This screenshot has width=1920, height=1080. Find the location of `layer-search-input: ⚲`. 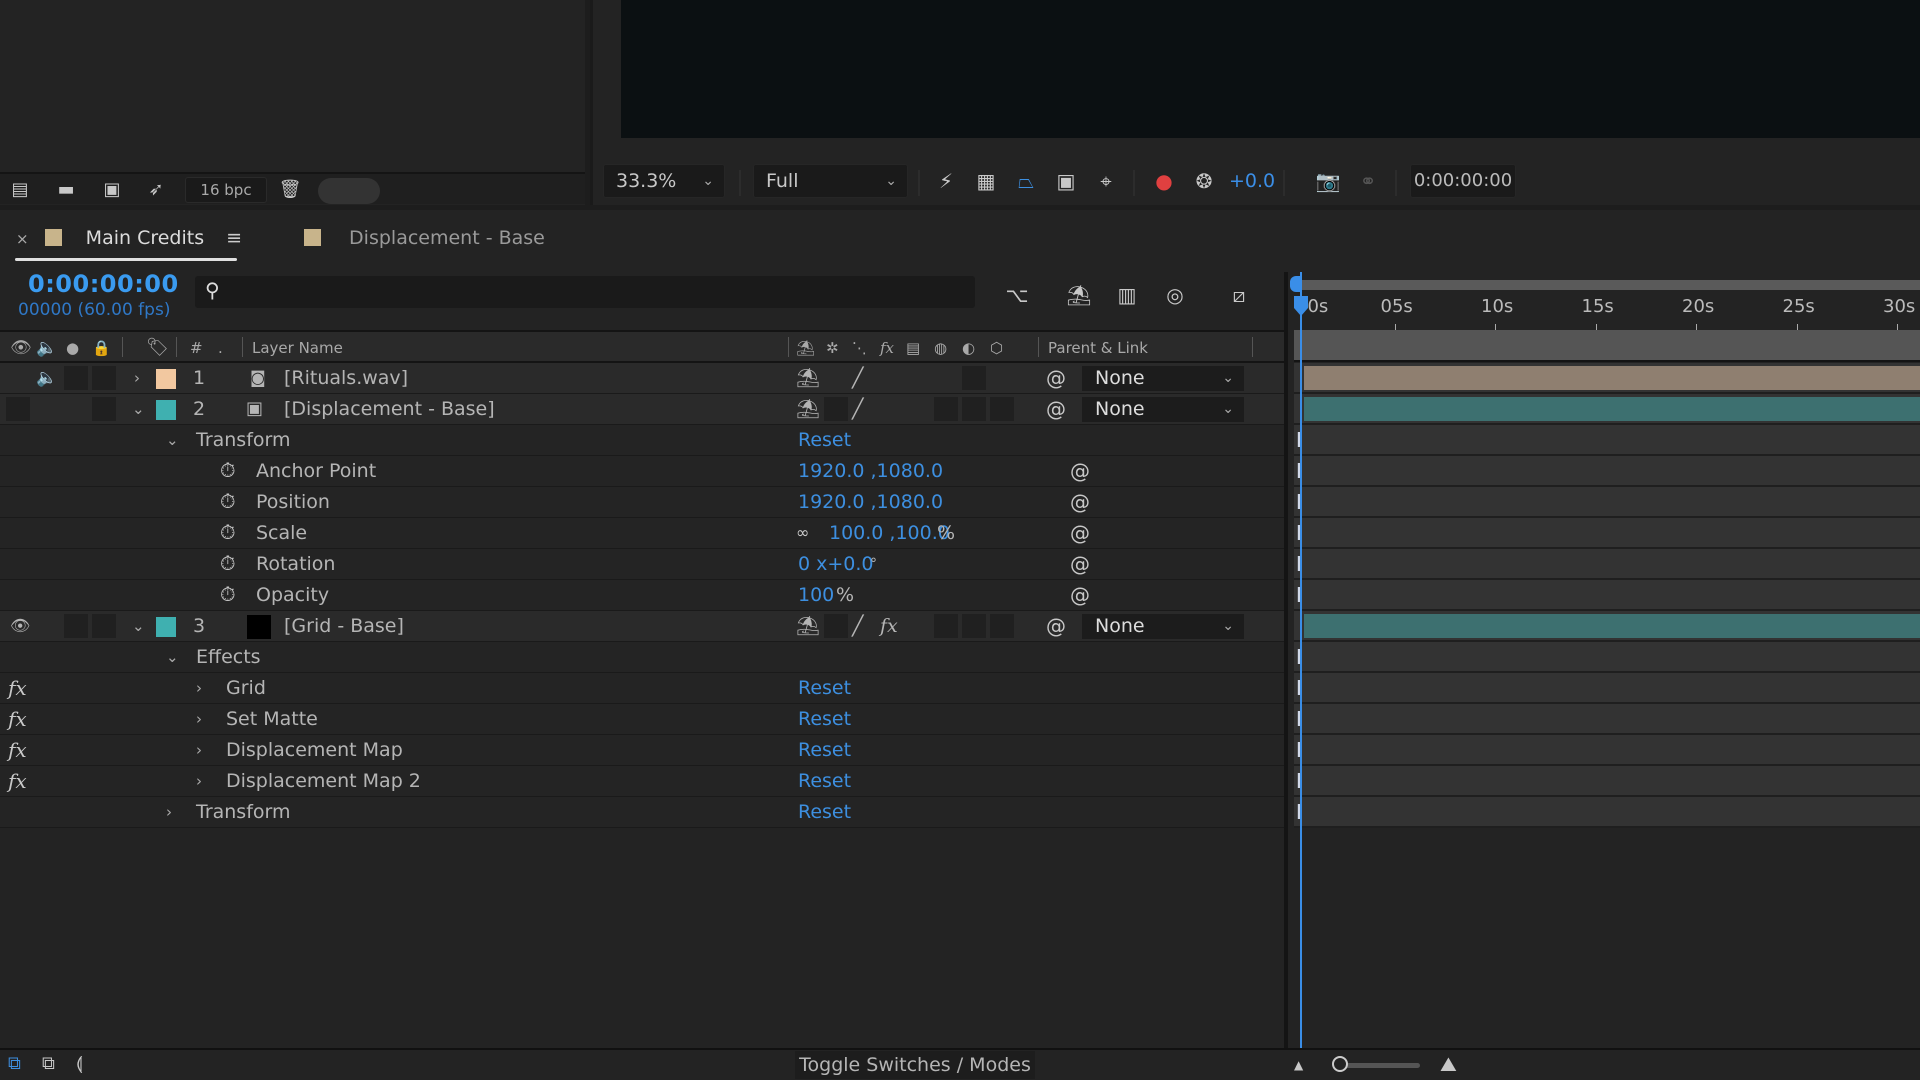

layer-search-input: ⚲ is located at coordinates (585, 292).